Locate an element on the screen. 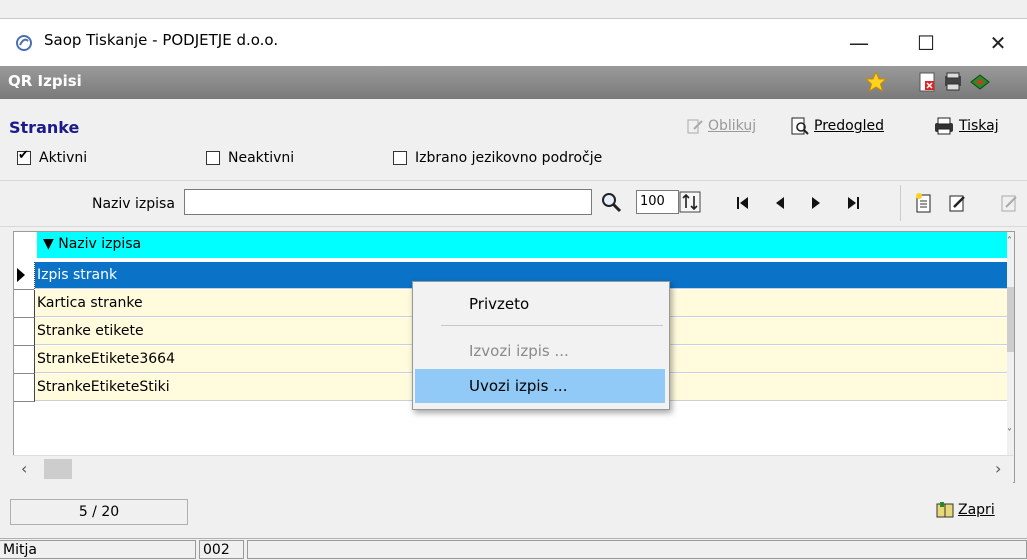  book-icon is located at coordinates (945, 510).